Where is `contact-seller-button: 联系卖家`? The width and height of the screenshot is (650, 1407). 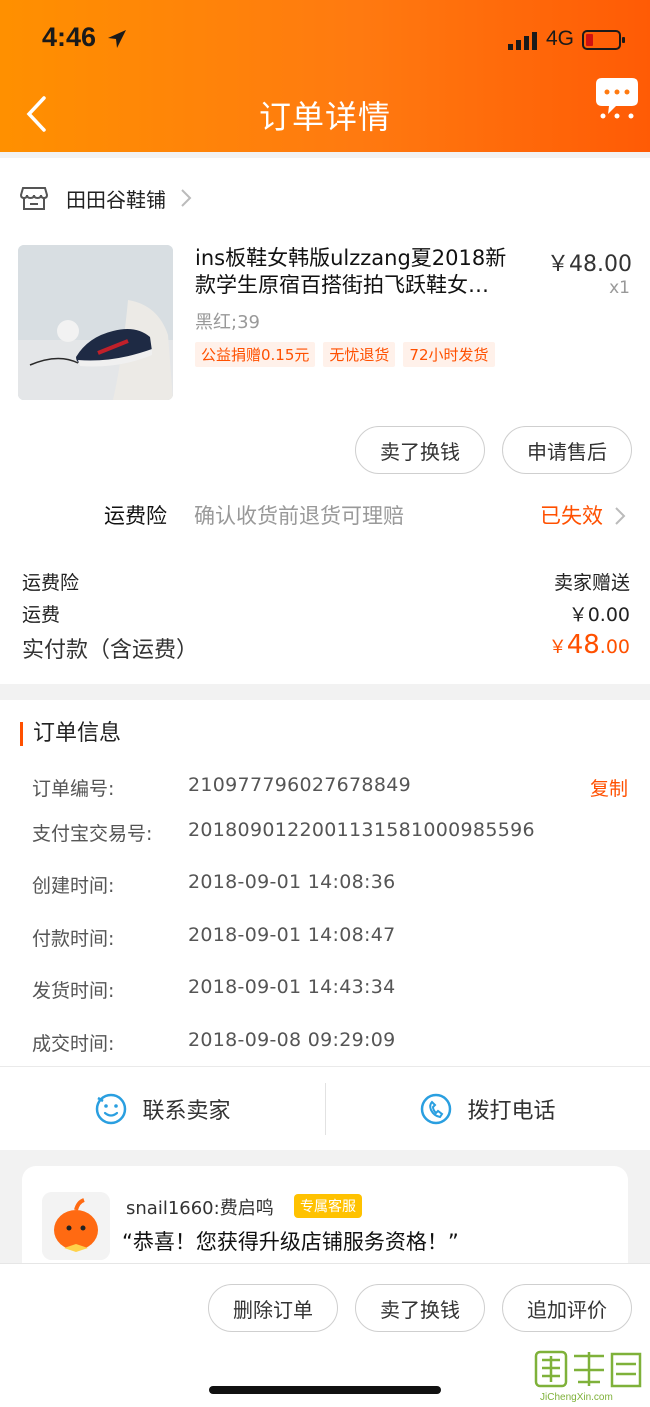 contact-seller-button: 联系卖家 is located at coordinates (162, 1109).